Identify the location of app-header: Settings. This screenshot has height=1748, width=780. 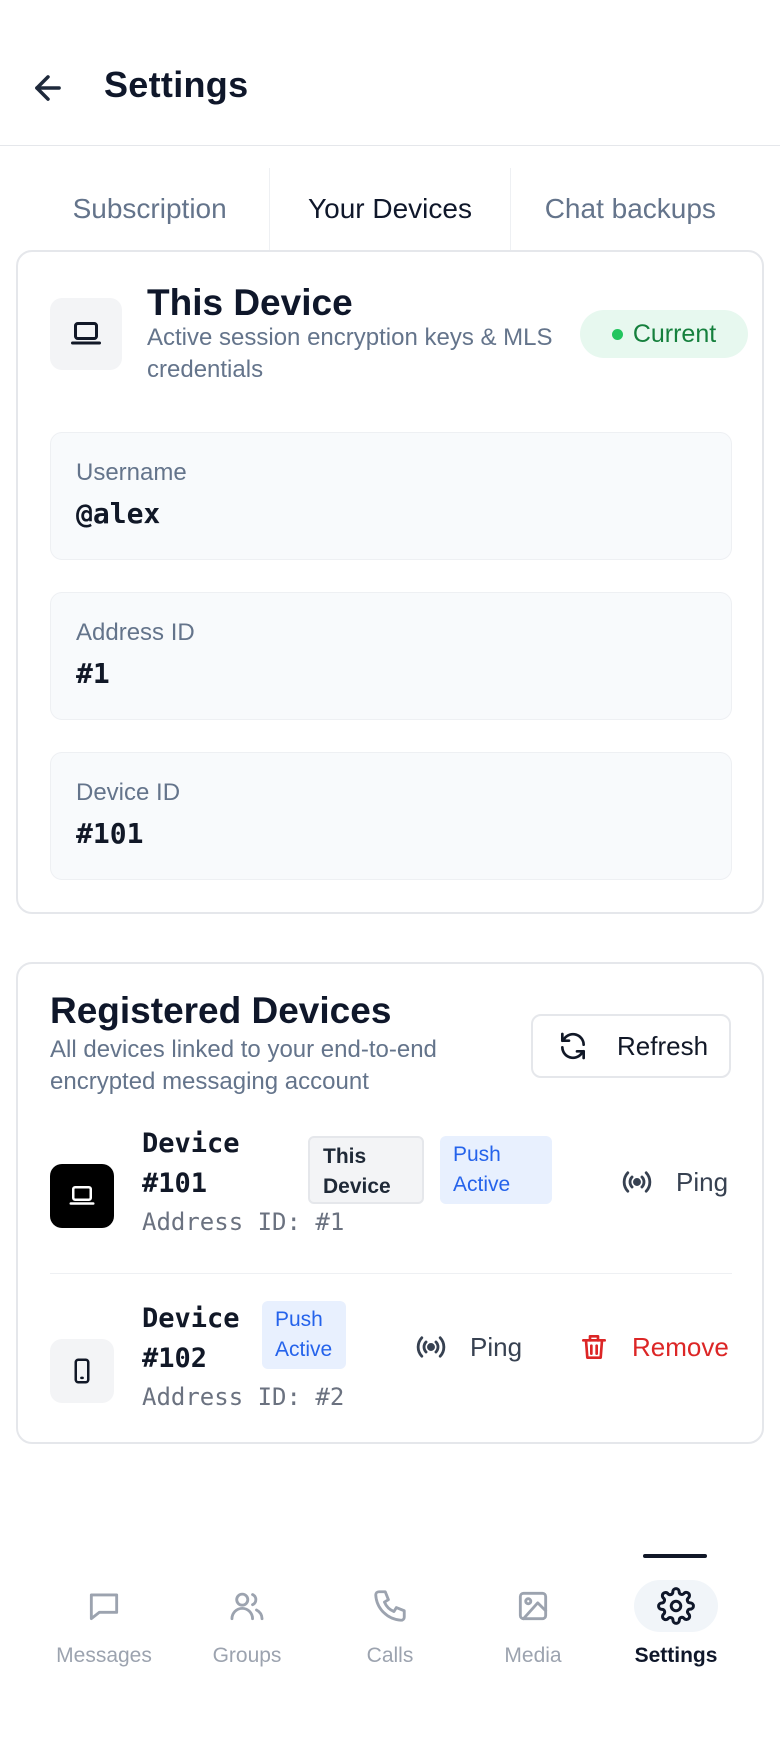
(390, 73).